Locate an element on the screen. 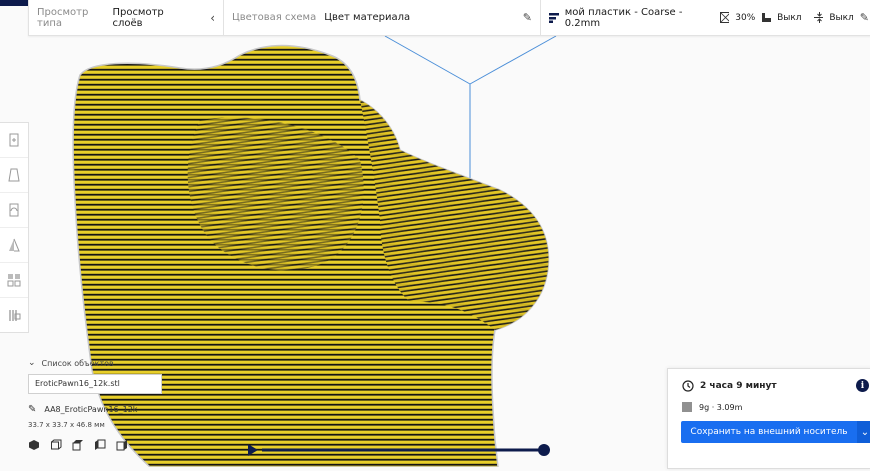 Image resolution: width=870 pixels, height=471 pixels. save-to-removable-button: Сохранить на внешний носитель is located at coordinates (769, 432).